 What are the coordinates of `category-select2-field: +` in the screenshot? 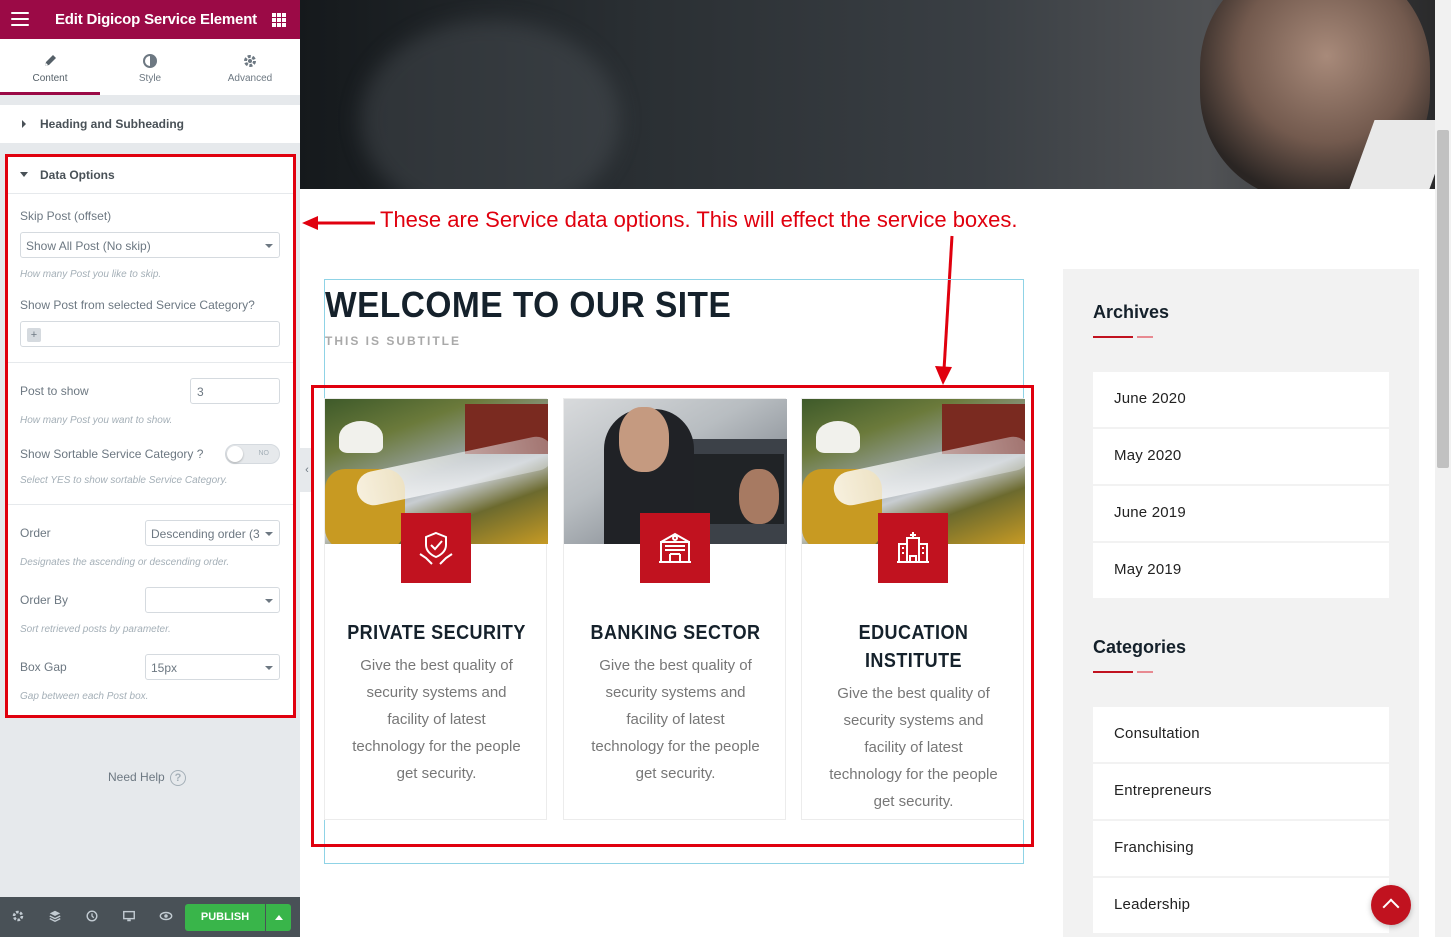 It's located at (150, 334).